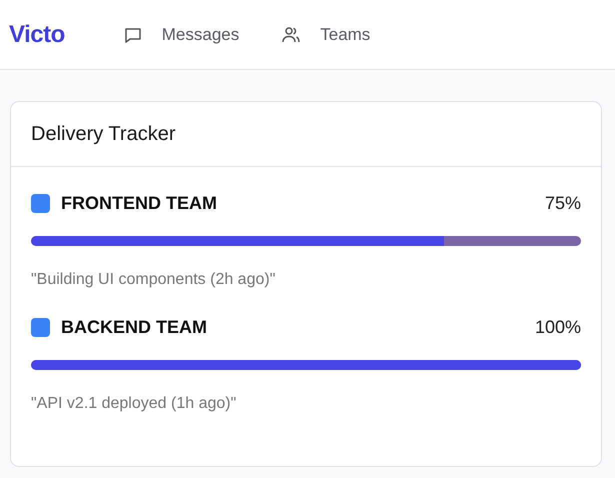 The image size is (615, 478). I want to click on users-icon, so click(291, 34).